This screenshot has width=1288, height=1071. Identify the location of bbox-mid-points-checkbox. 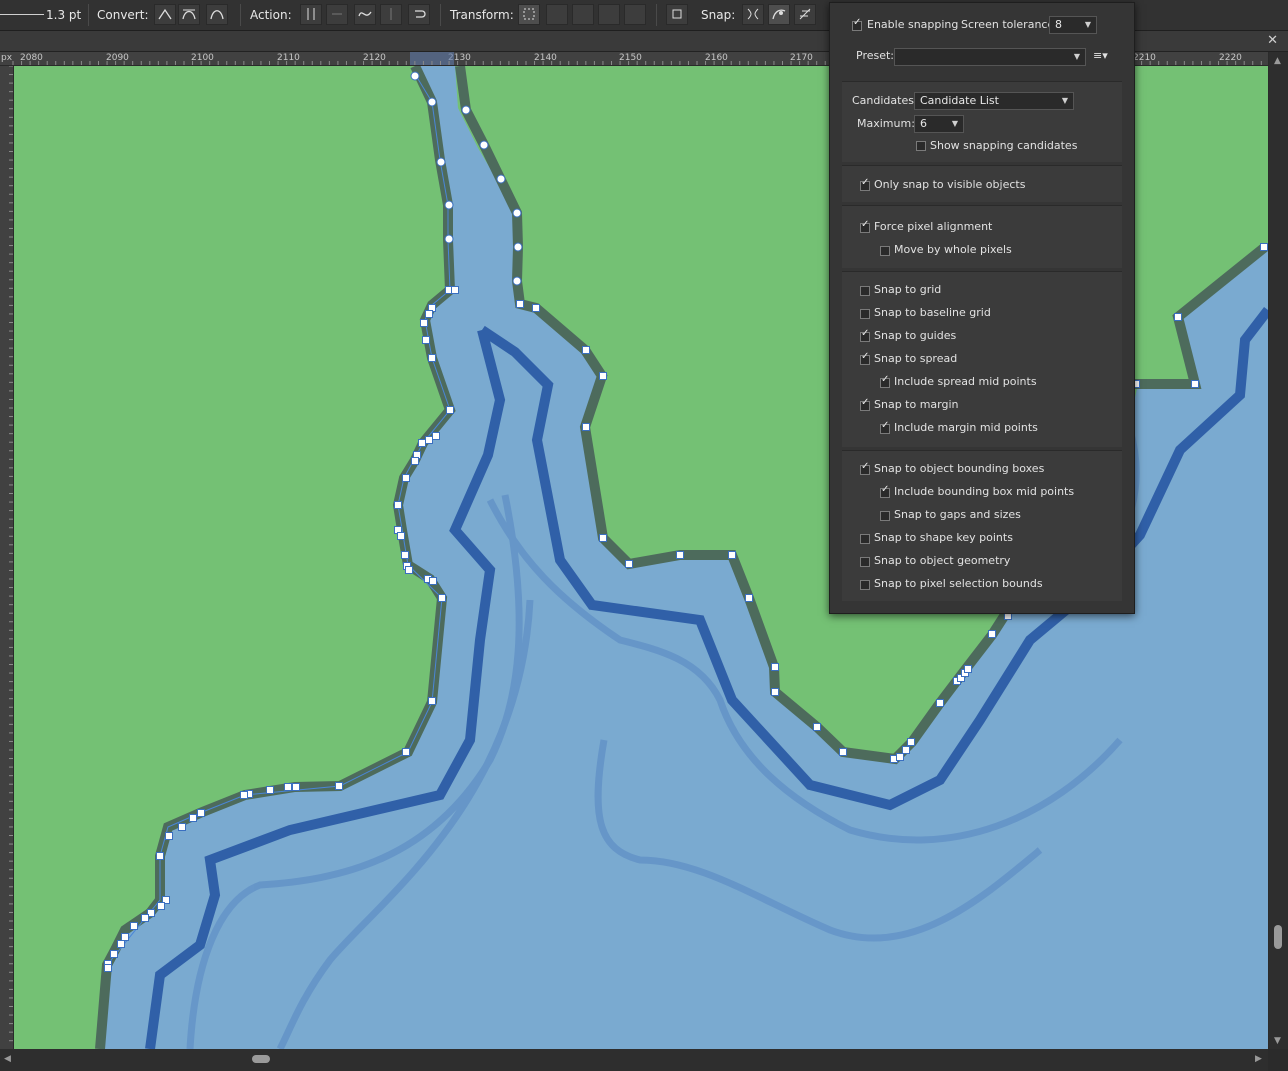
(885, 491).